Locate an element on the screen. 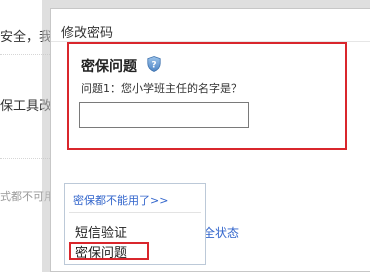 This screenshot has height=272, width=370. dropdown-divider is located at coordinates (135, 212).